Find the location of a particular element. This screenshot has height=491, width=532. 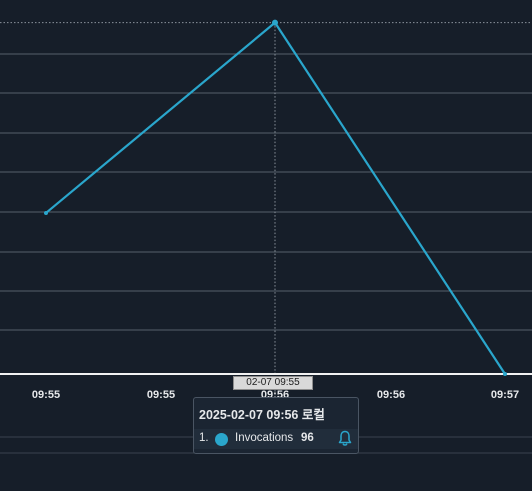

x-tick-label: 09:57 is located at coordinates (505, 395).